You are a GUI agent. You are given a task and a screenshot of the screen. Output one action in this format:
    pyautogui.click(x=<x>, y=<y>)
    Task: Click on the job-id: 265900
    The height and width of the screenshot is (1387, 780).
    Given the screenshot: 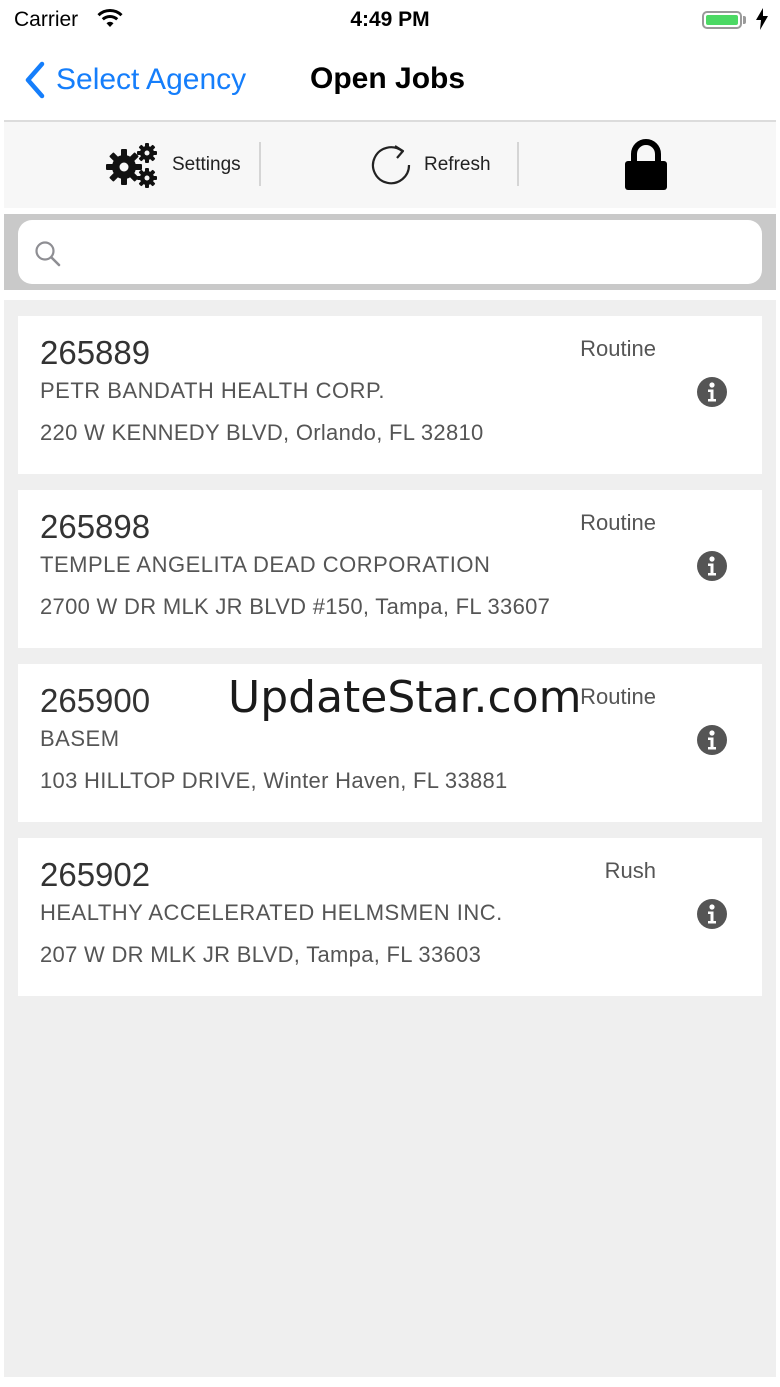 What is the action you would take?
    pyautogui.click(x=95, y=700)
    